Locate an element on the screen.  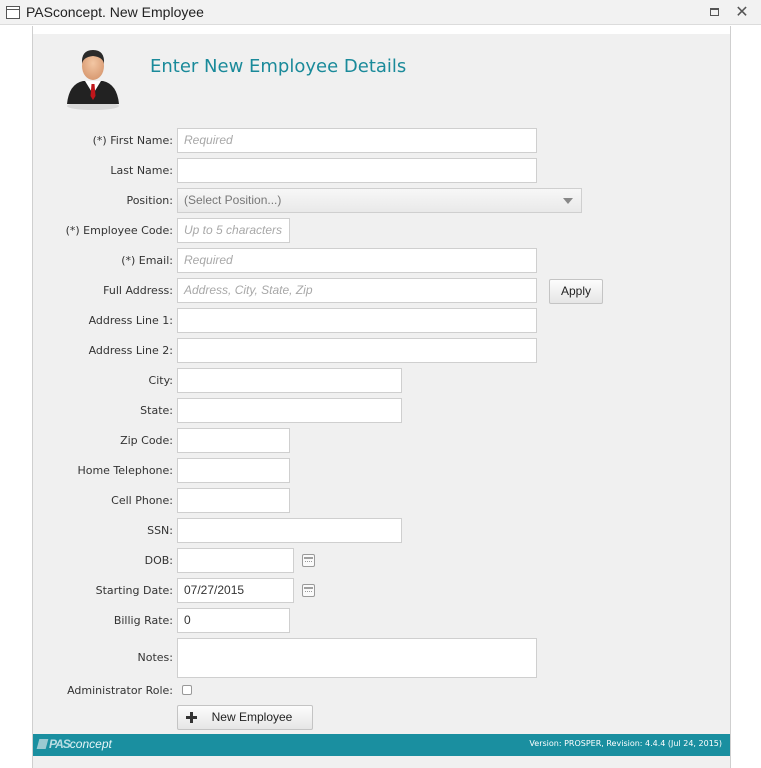
cell-phone-label: Cell Phone: is located at coordinates (142, 500).